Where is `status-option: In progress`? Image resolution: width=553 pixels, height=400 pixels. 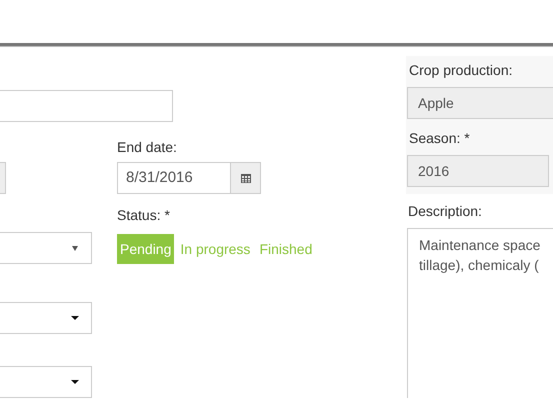
status-option: In progress is located at coordinates (215, 249).